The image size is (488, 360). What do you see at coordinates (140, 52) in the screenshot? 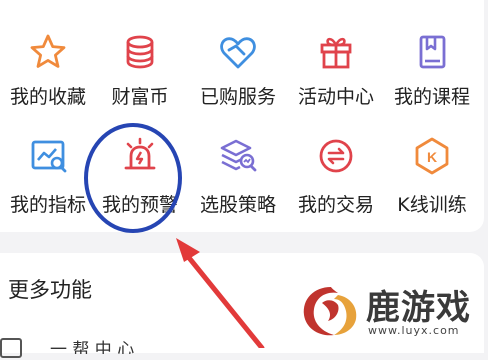
I see `coin-stack-icon` at bounding box center [140, 52].